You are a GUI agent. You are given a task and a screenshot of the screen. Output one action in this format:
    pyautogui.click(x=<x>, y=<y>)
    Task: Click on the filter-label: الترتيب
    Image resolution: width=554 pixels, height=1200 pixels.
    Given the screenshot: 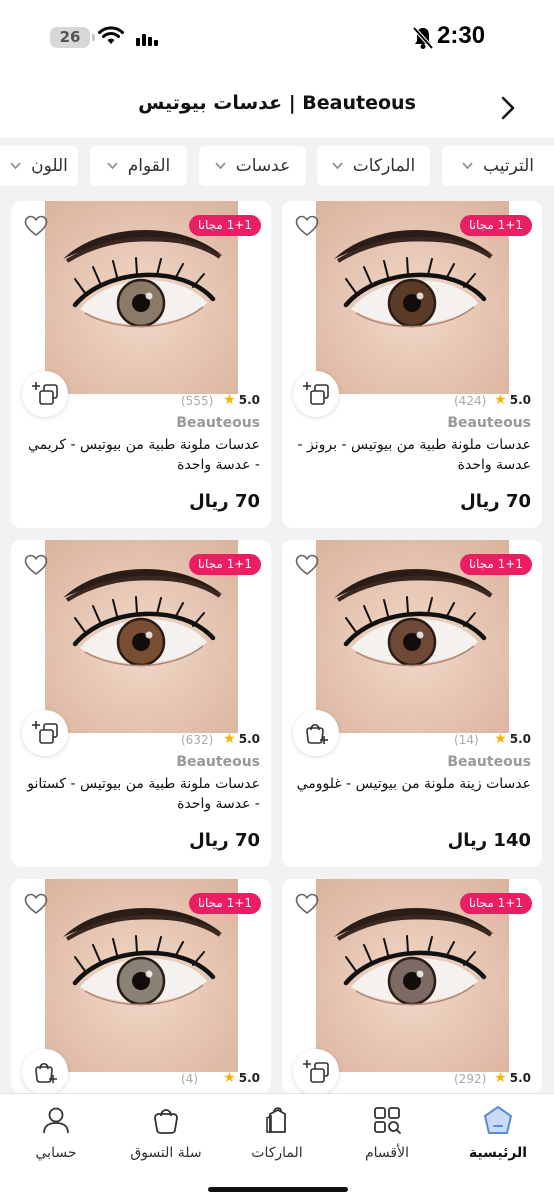 What is the action you would take?
    pyautogui.click(x=508, y=166)
    